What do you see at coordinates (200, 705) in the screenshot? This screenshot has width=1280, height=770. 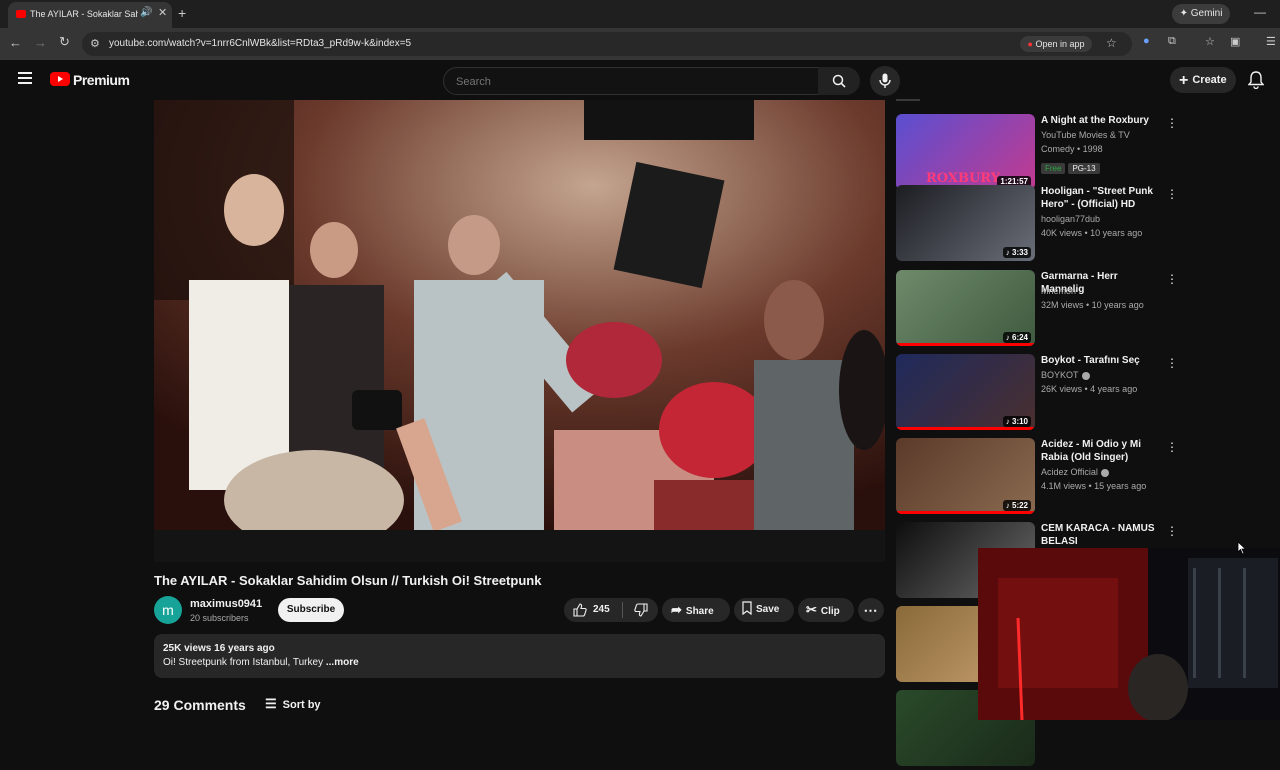 I see `comments-count: 29 Comments` at bounding box center [200, 705].